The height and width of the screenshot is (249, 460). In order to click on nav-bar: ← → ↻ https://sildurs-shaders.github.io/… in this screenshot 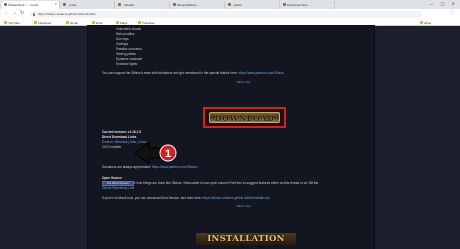, I will do `click(230, 14)`.